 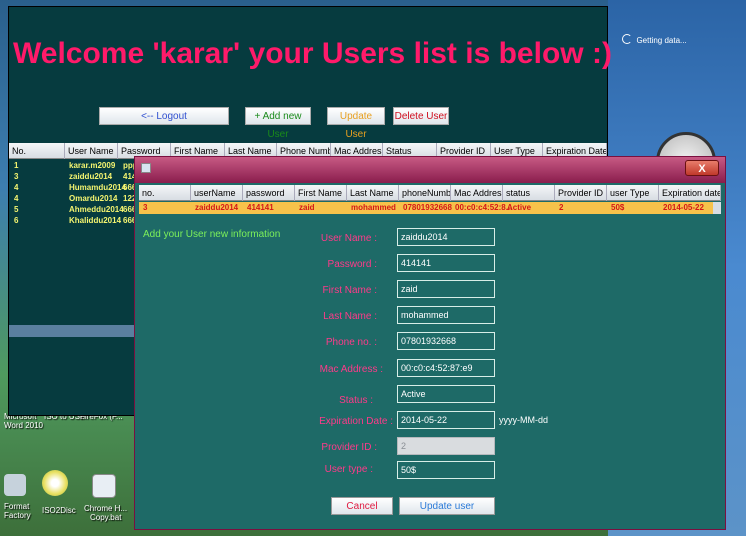 I want to click on firstname-field: zaid, so click(x=446, y=289).